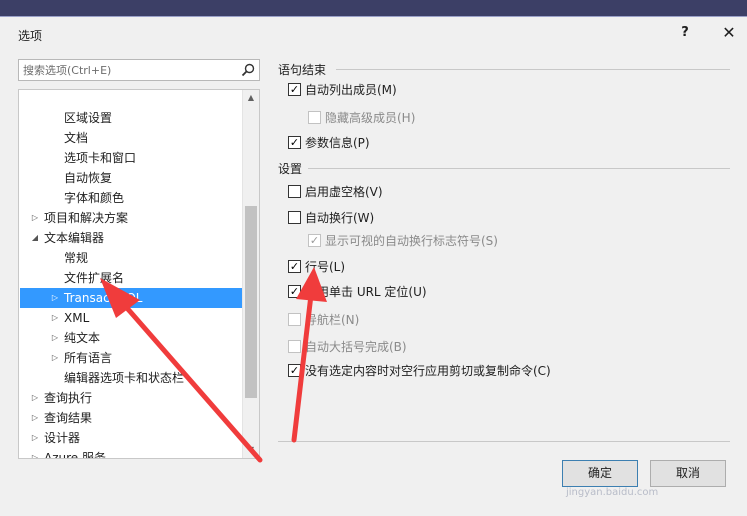 The width and height of the screenshot is (747, 516). What do you see at coordinates (251, 98) in the screenshot?
I see `scroll-up-arrow-icon: ▲` at bounding box center [251, 98].